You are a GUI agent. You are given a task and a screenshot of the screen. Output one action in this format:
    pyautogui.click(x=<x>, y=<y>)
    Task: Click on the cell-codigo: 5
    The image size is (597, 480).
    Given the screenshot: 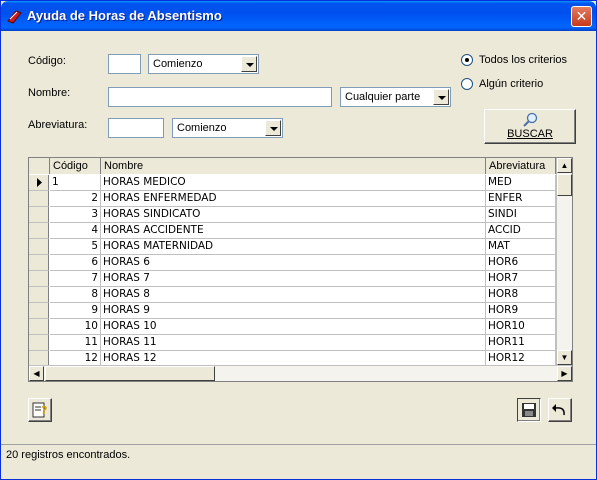 What is the action you would take?
    pyautogui.click(x=75, y=247)
    